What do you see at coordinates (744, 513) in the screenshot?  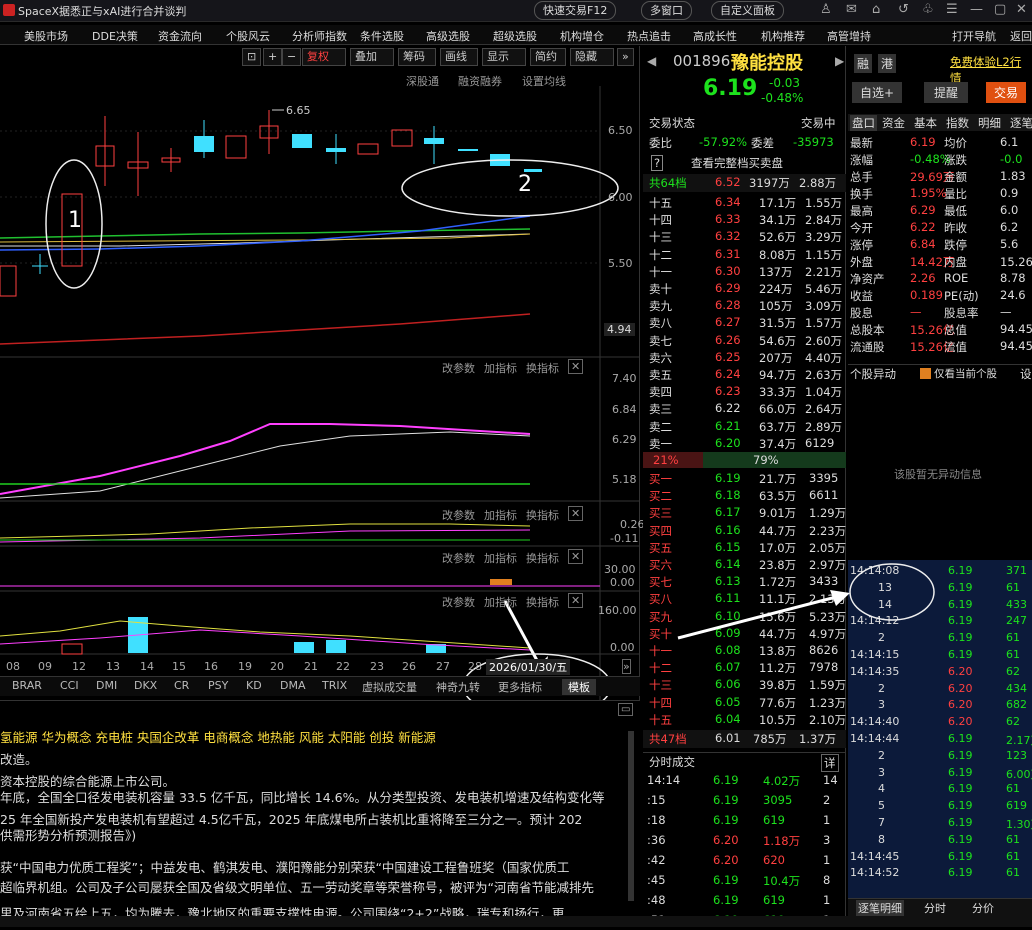 I see `buy-row: 买三 6.17 9.01万 1.29万` at bounding box center [744, 513].